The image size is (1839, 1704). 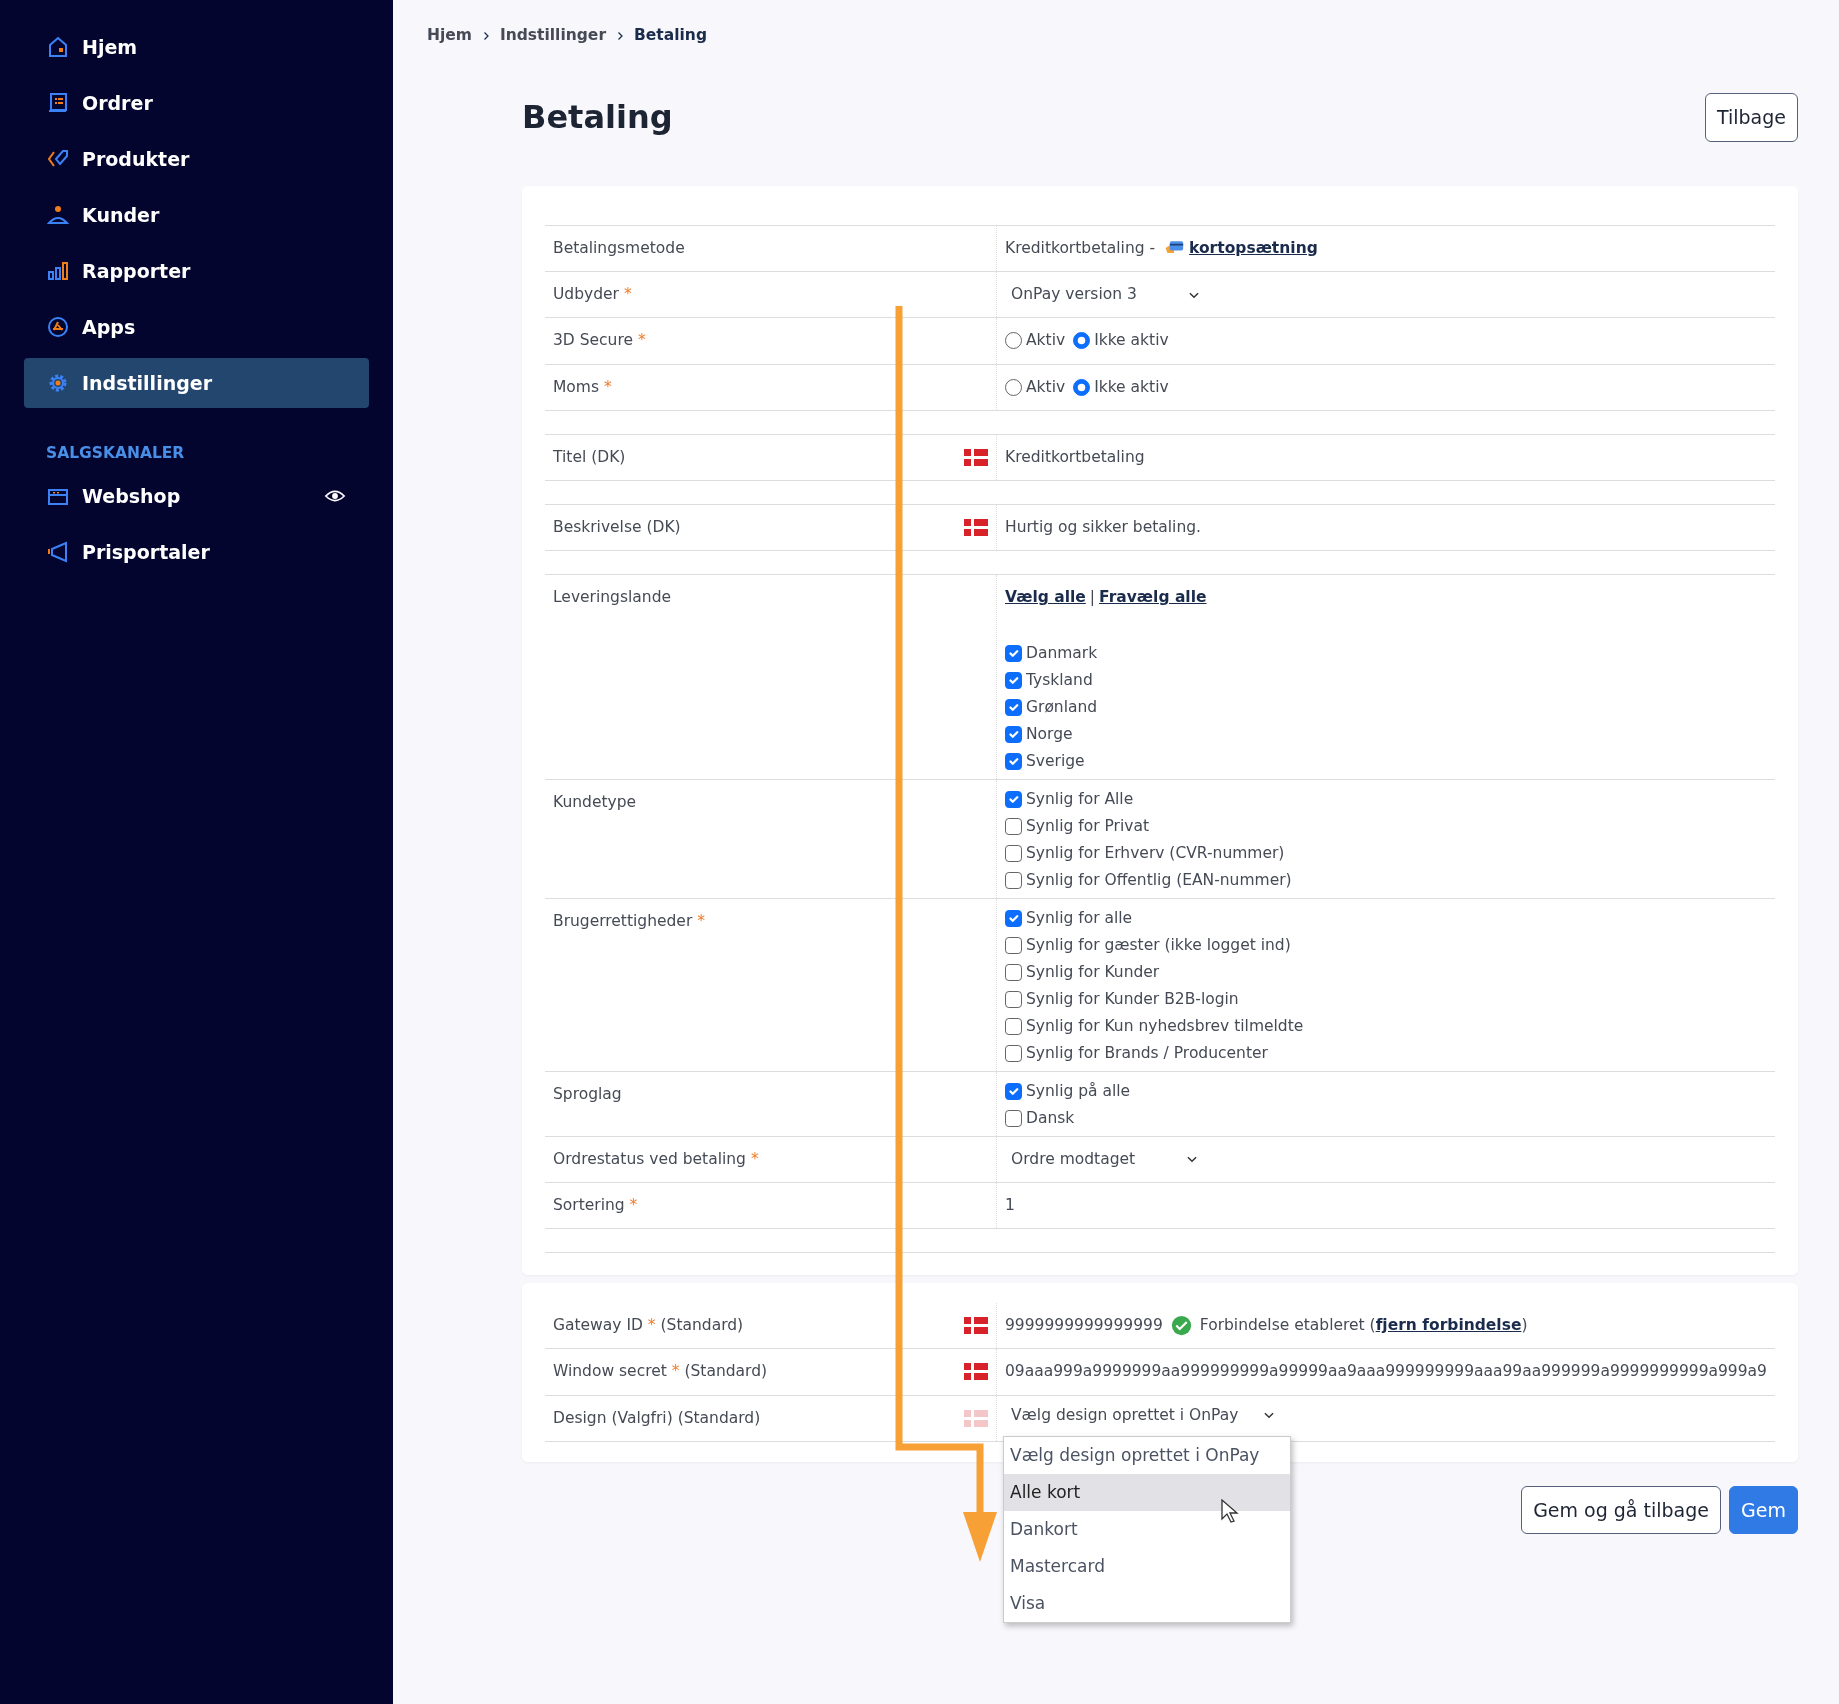 I want to click on field-label: Leveringslande, so click(x=612, y=598).